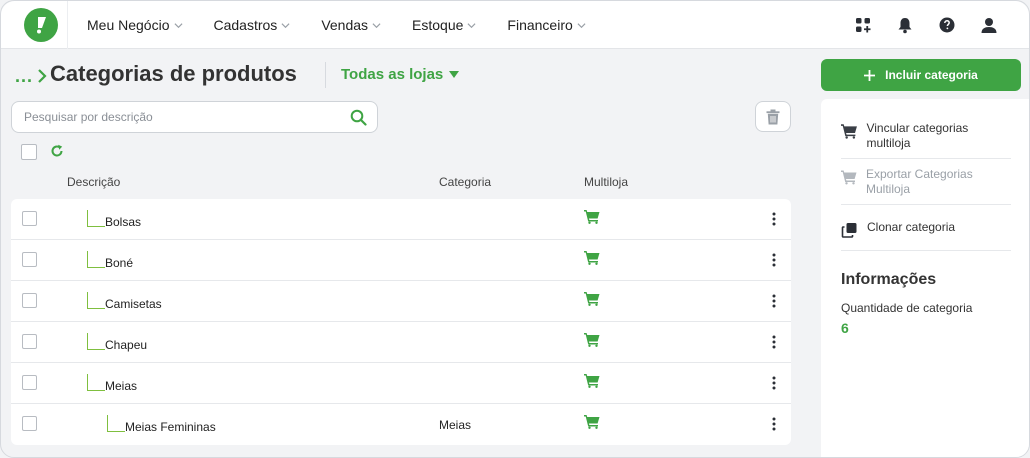 The width and height of the screenshot is (1030, 458). I want to click on nav-item-label: Cadastros, so click(245, 25).